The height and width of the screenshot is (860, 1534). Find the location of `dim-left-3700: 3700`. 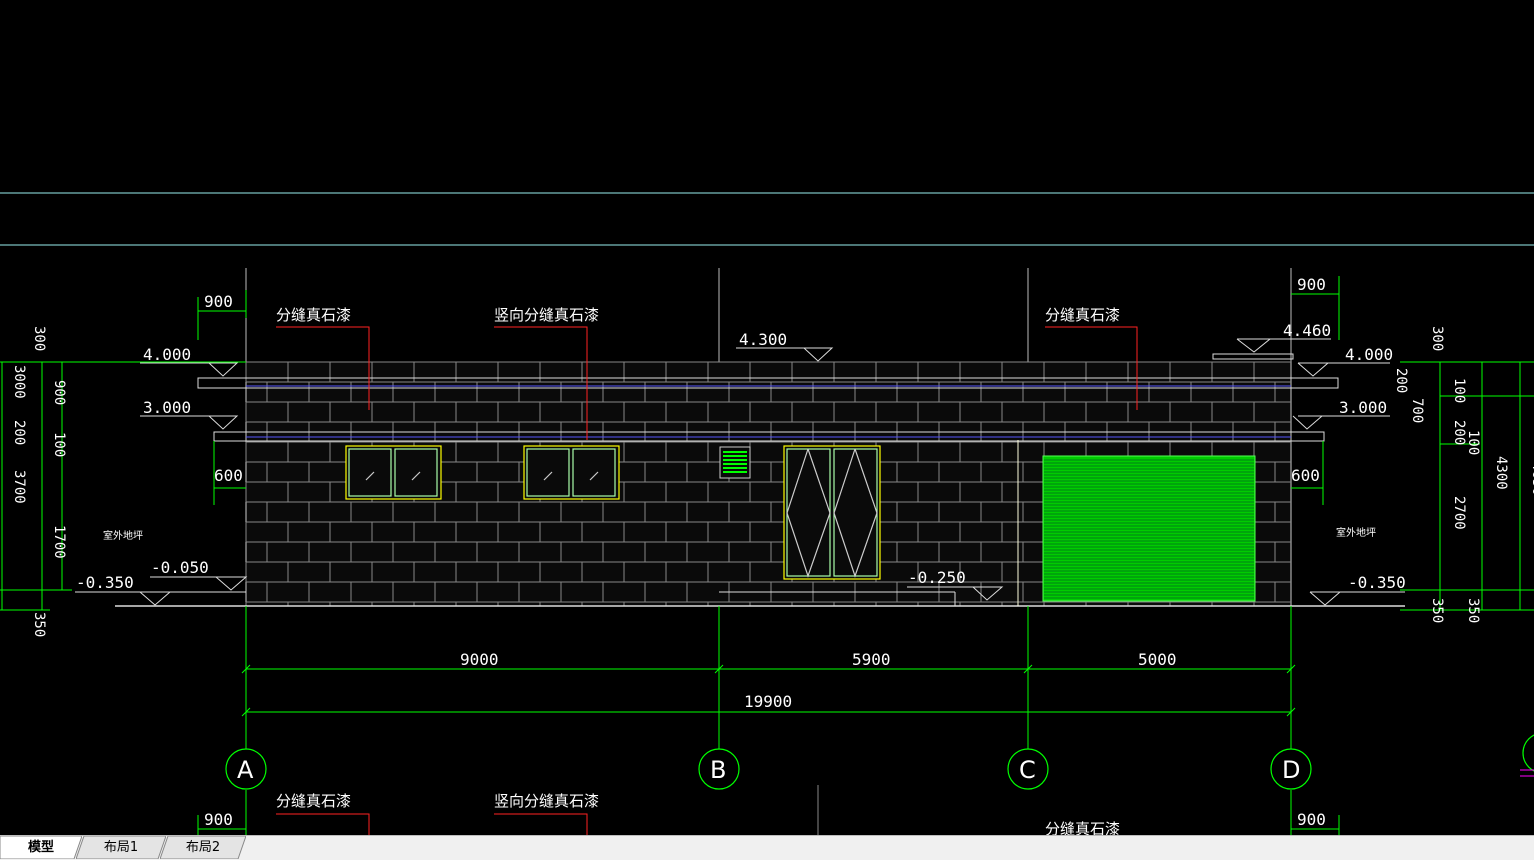

dim-left-3700: 3700 is located at coordinates (19, 487).